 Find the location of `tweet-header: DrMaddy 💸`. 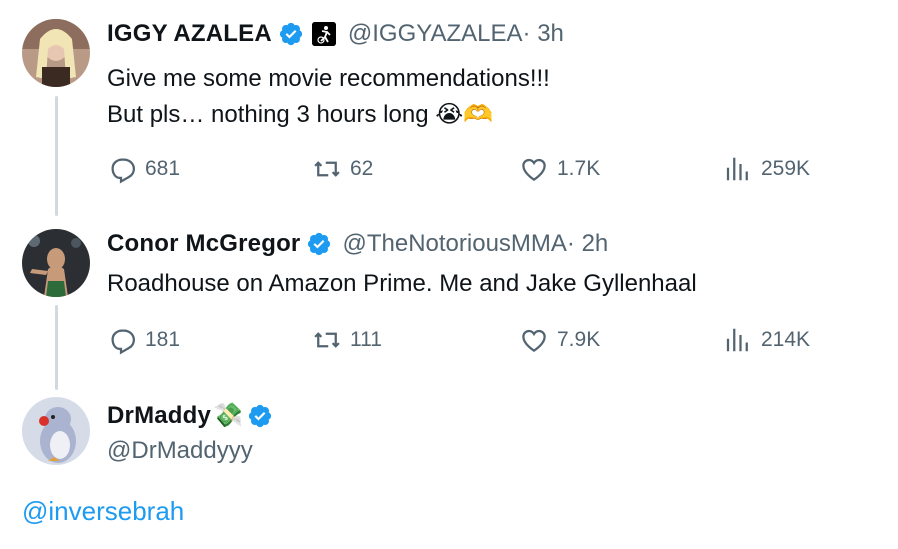

tweet-header: DrMaddy 💸 is located at coordinates (193, 415).